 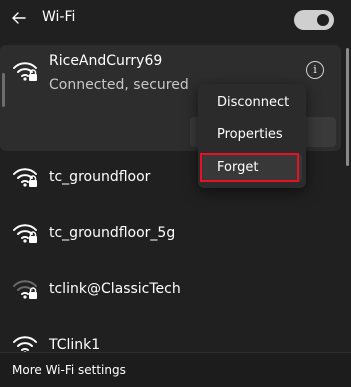 I want to click on toggle-knob, so click(x=323, y=20).